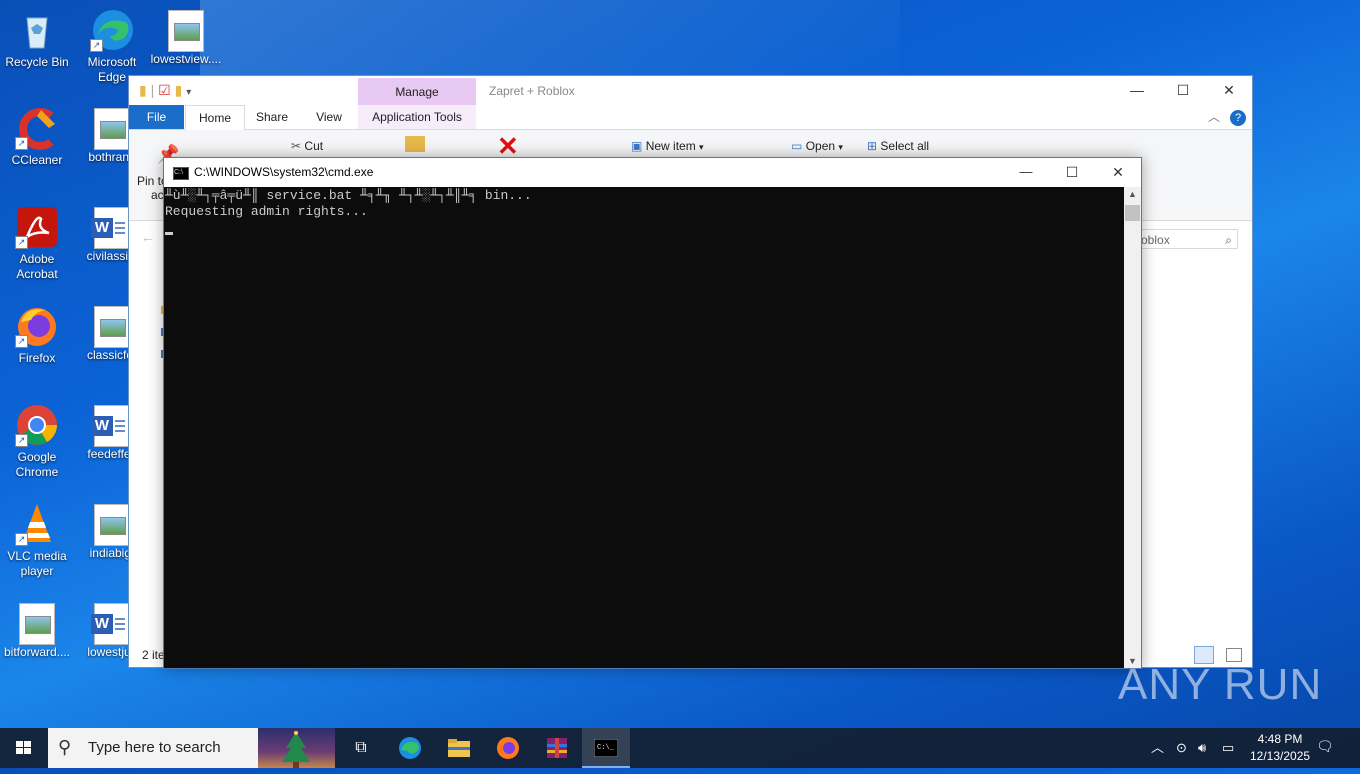 Image resolution: width=1360 pixels, height=774 pixels. What do you see at coordinates (284, 172) in the screenshot?
I see `cmd-window-title: C:\WINDOWS\system32\cmd.exe` at bounding box center [284, 172].